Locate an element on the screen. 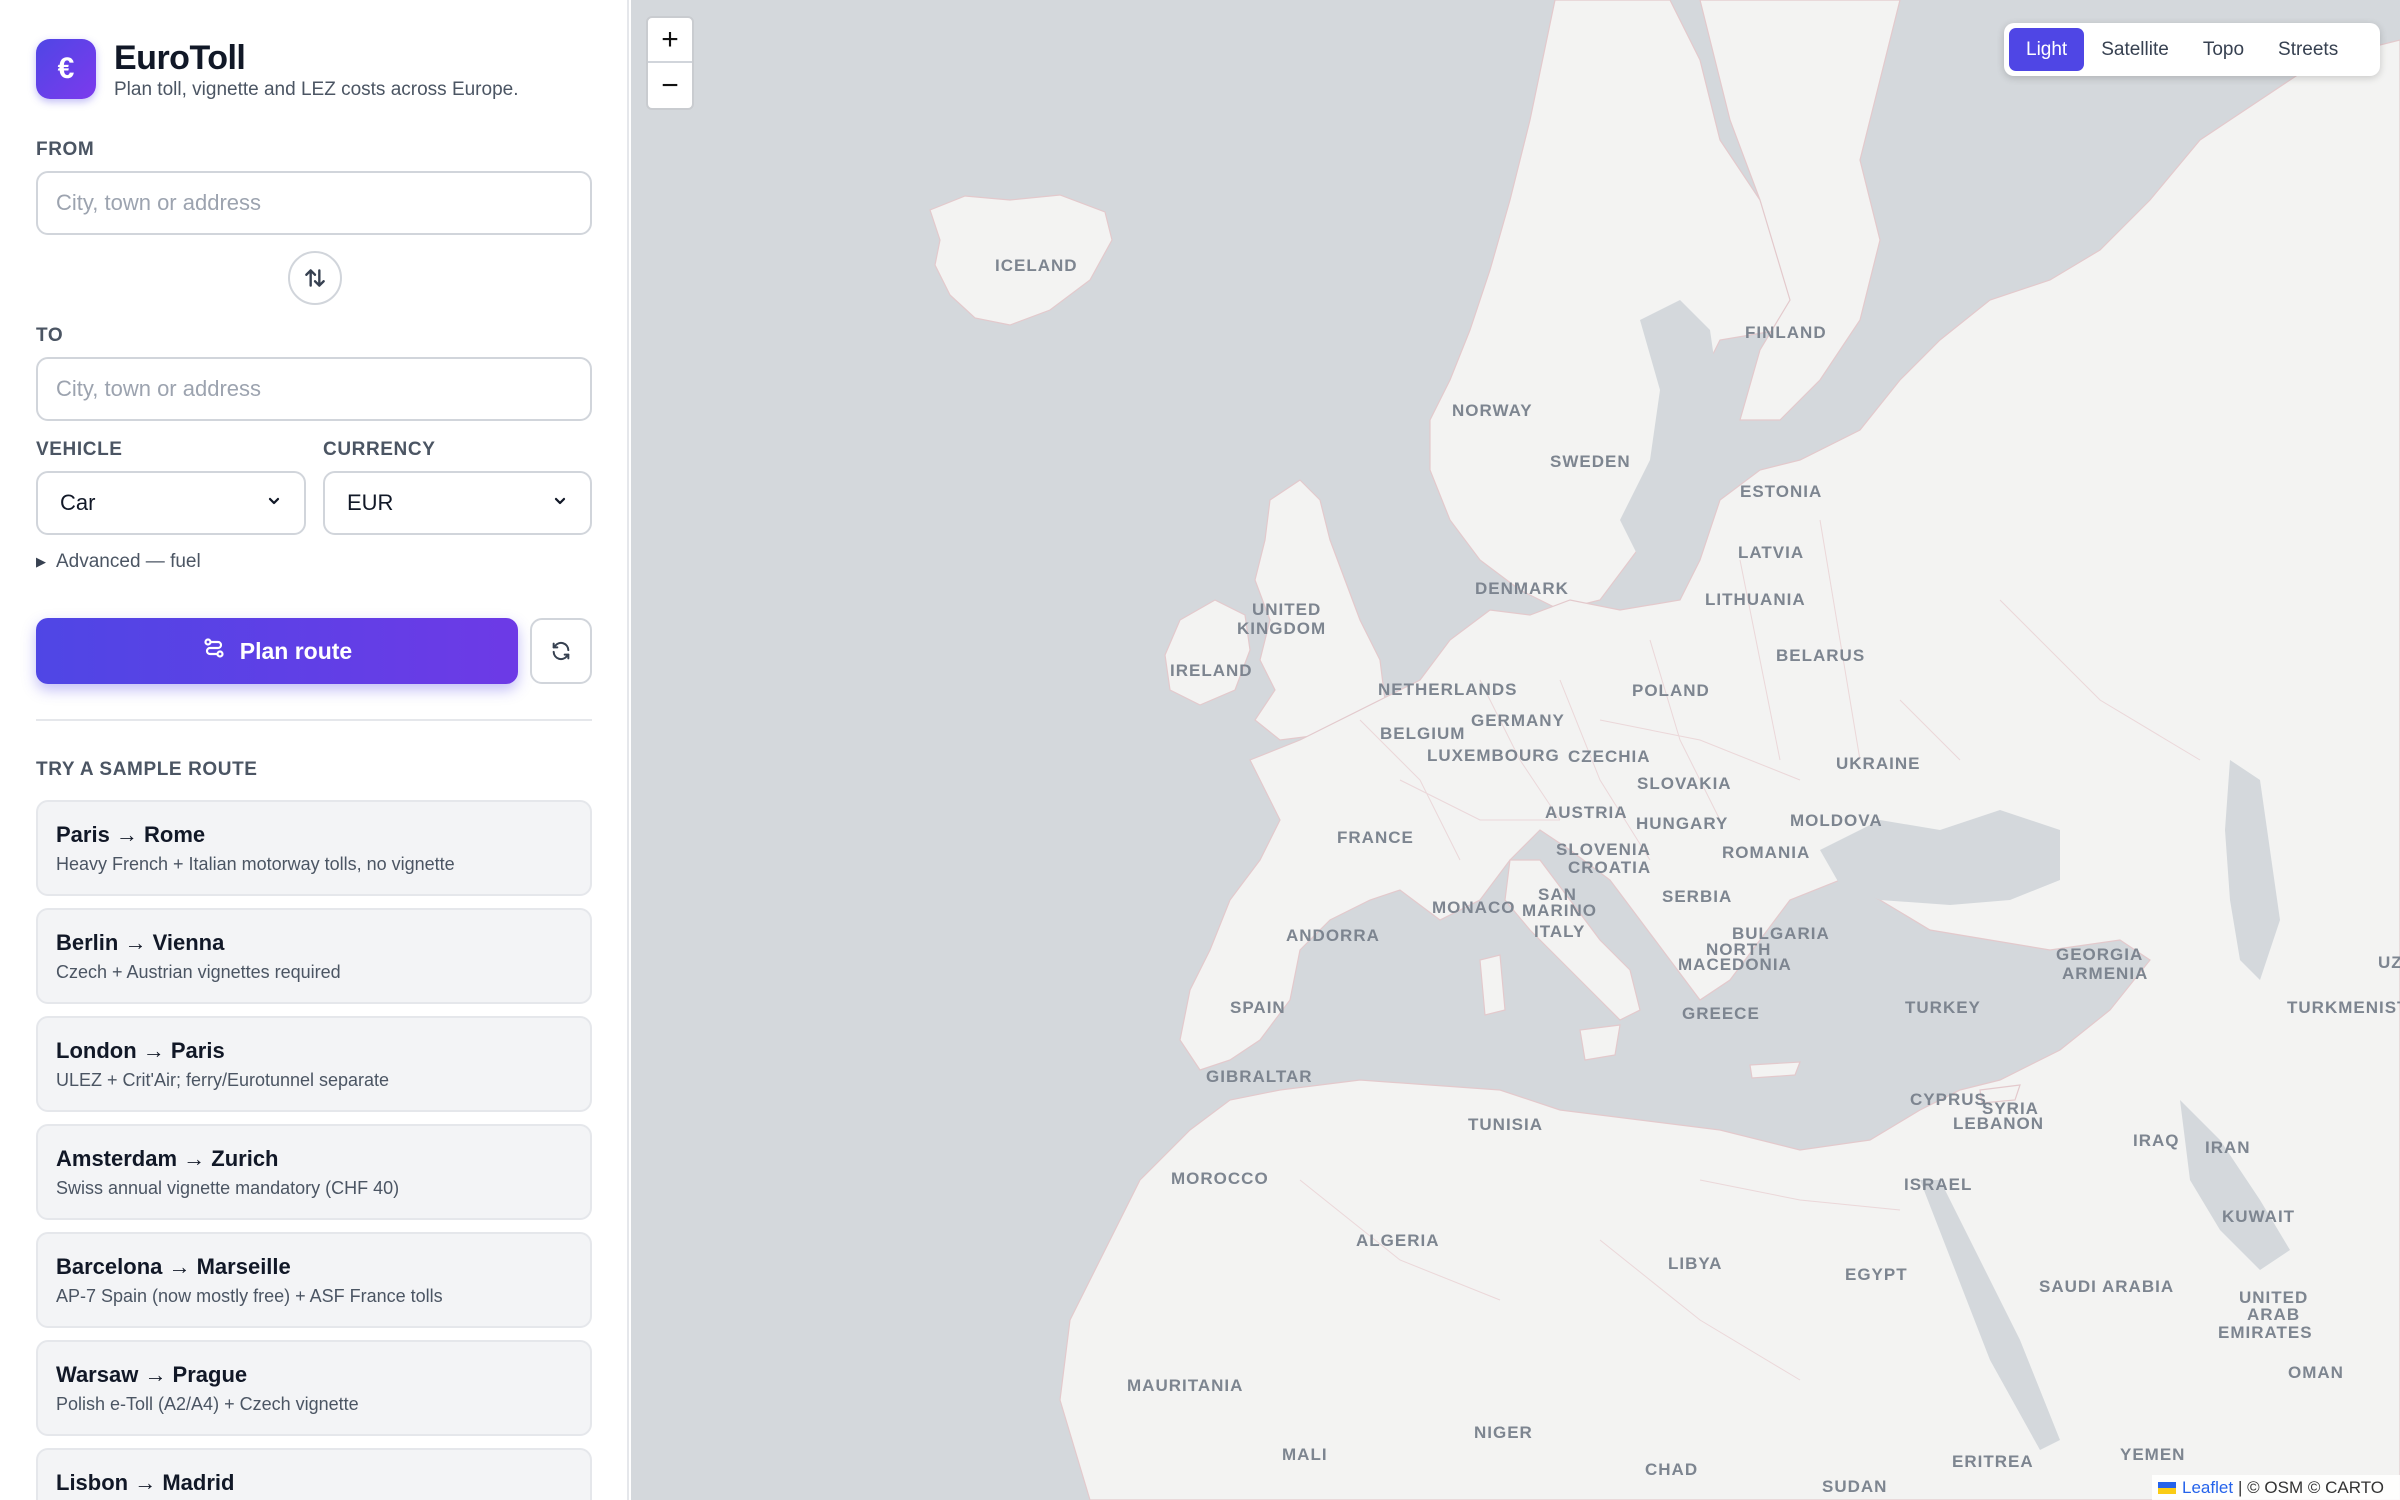 The image size is (2400, 1500). map-label: ERITREA is located at coordinates (1993, 1461).